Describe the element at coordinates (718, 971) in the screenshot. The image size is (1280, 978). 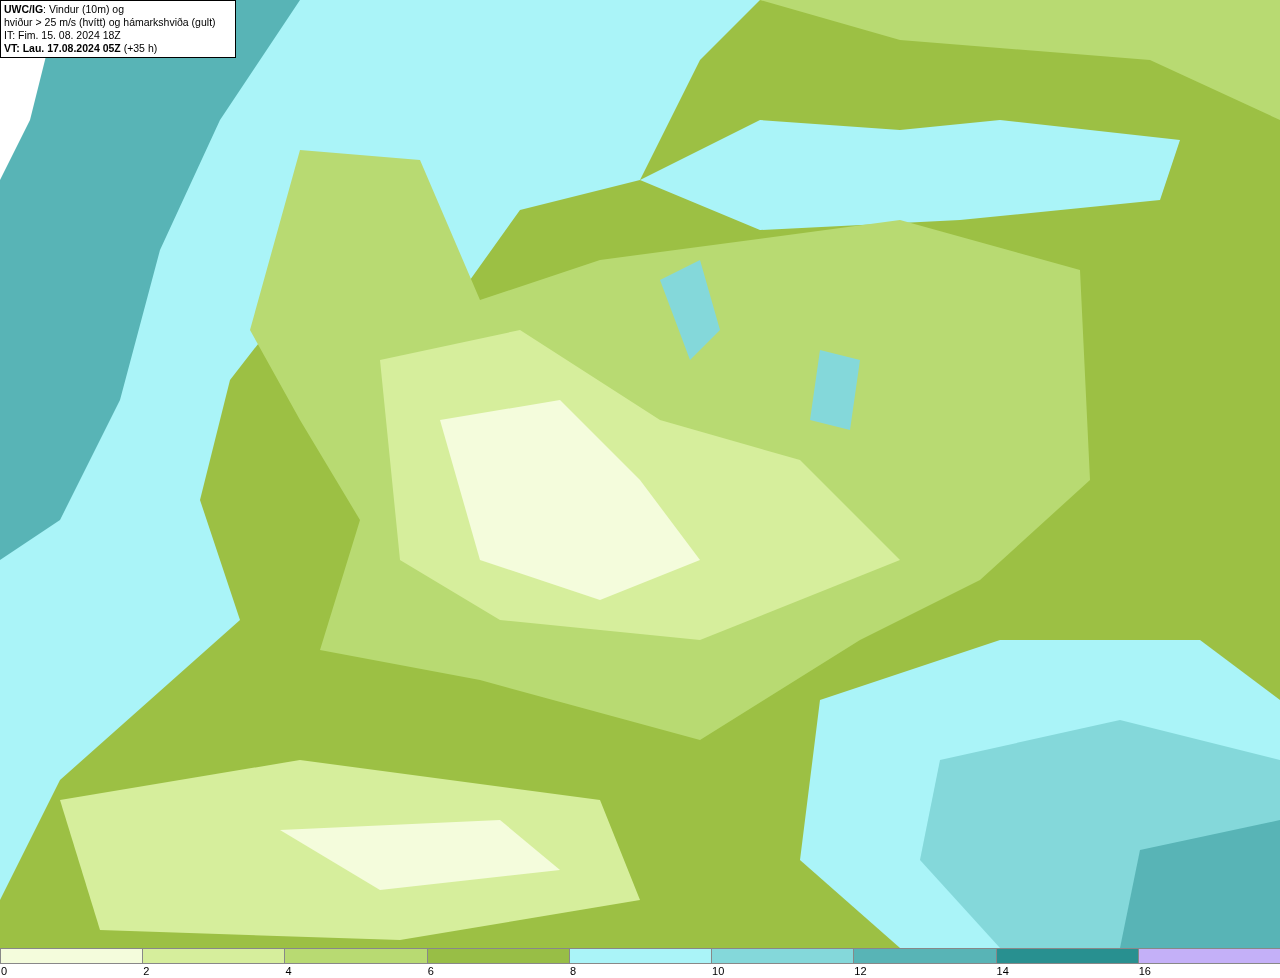
I see `scale-label: 10` at that location.